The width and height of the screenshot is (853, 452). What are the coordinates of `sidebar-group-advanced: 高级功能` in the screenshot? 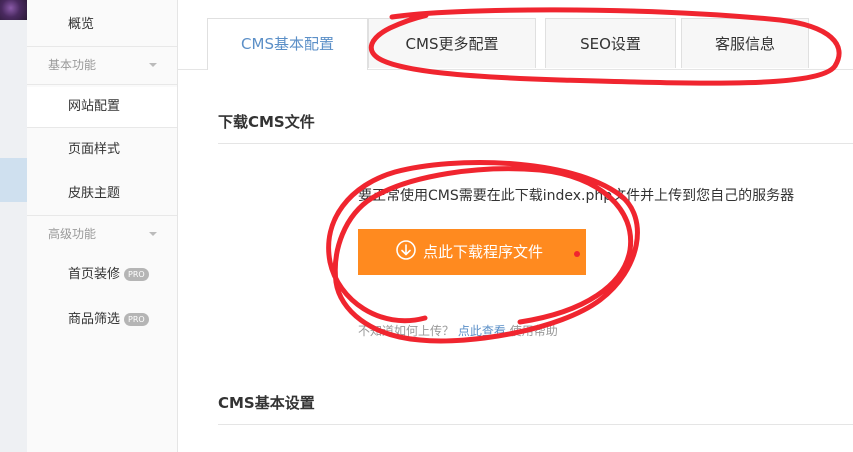 It's located at (102, 234).